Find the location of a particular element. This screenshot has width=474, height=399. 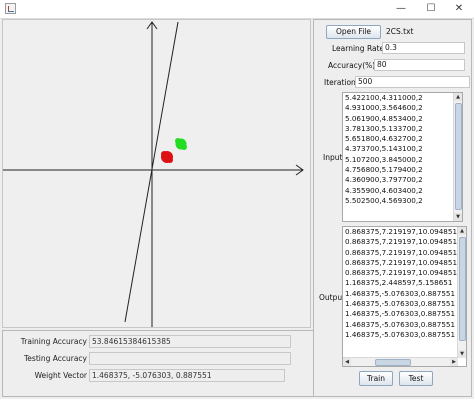

list-item: 4.756800,5.179400,2 is located at coordinates (402, 170).